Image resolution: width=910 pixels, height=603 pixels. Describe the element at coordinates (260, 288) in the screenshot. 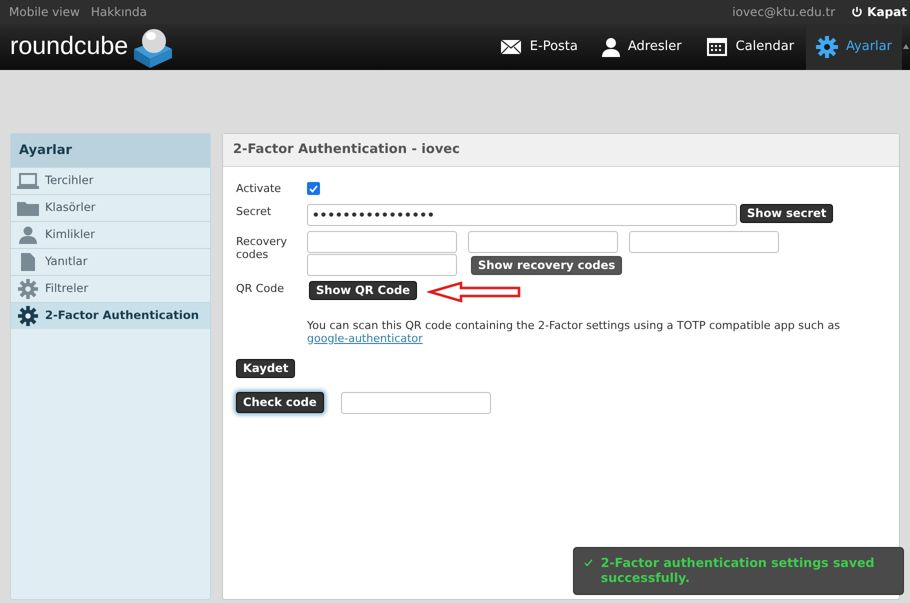

I see `field-label: QR Code` at that location.